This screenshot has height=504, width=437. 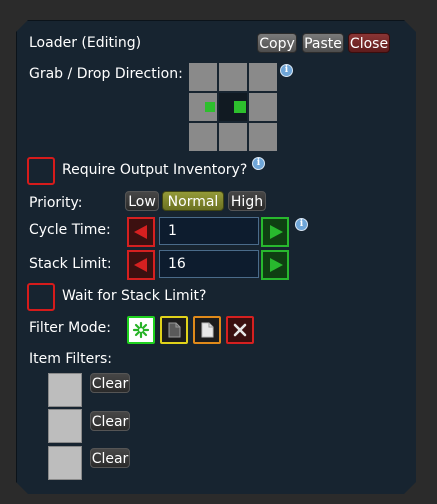 I want to click on cycle-time-input: 1, so click(x=209, y=231).